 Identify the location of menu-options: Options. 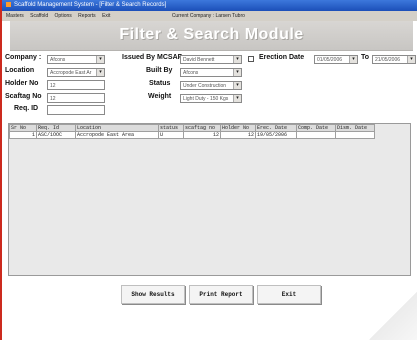
(63, 16).